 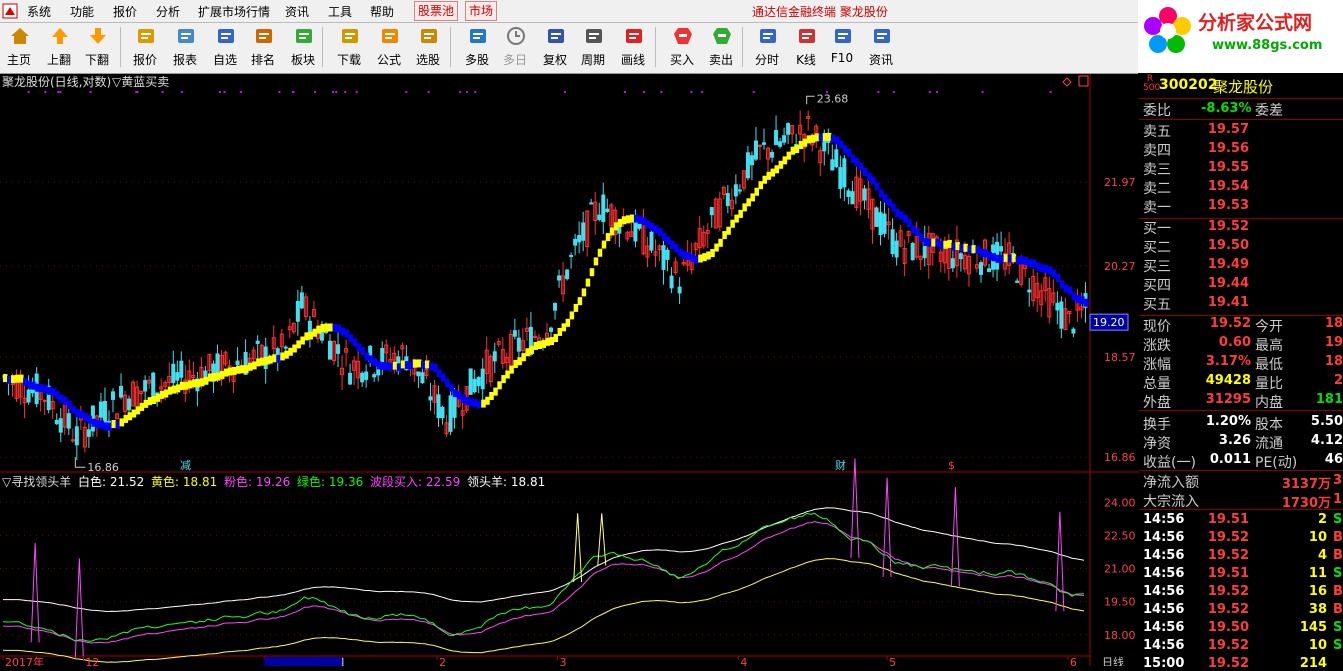 I want to click on toolbar-download-button: 下载, so click(x=349, y=47).